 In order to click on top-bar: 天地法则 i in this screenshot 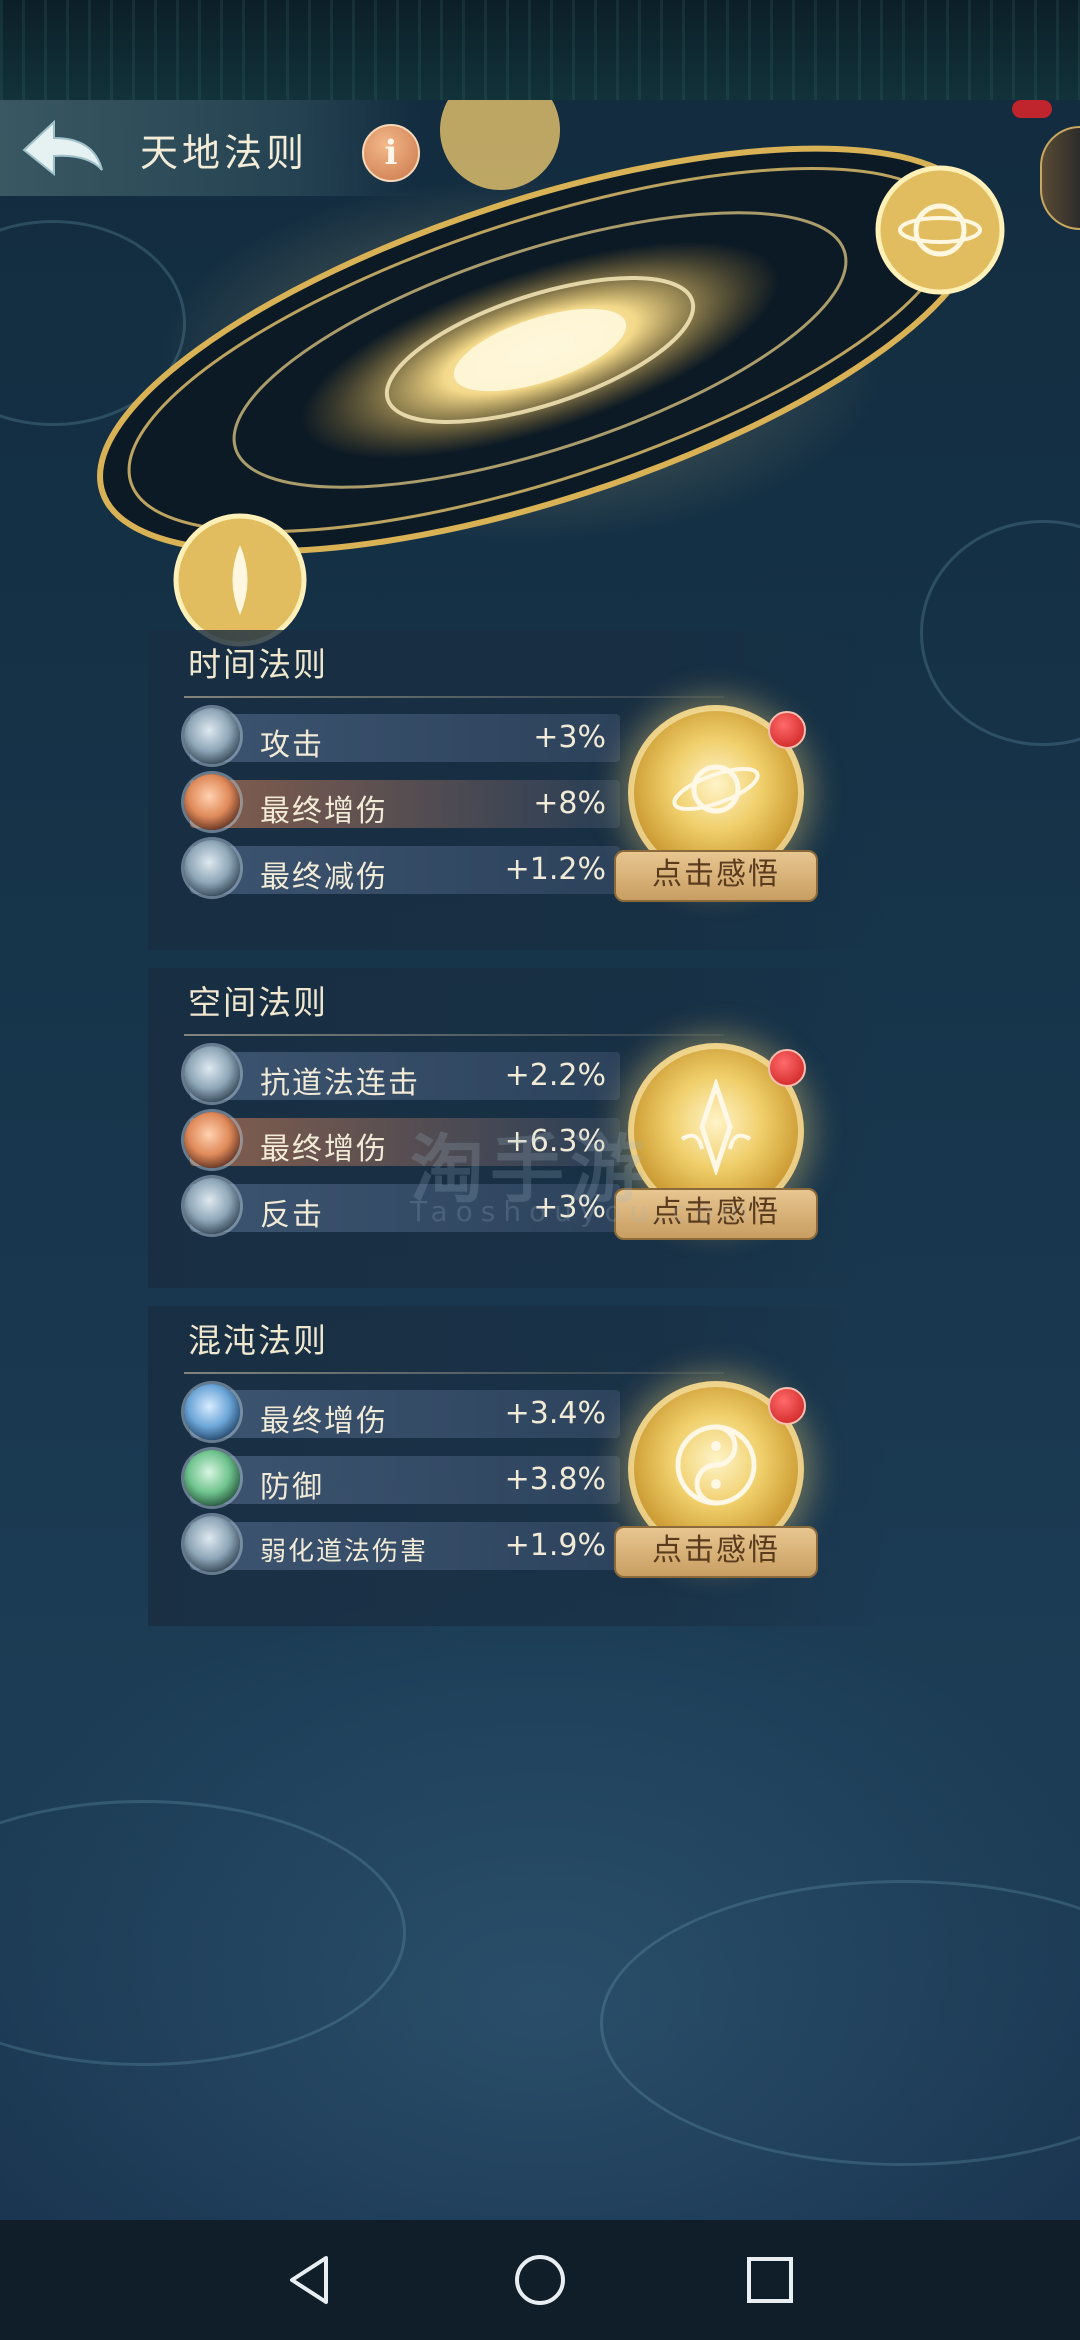, I will do `click(210, 148)`.